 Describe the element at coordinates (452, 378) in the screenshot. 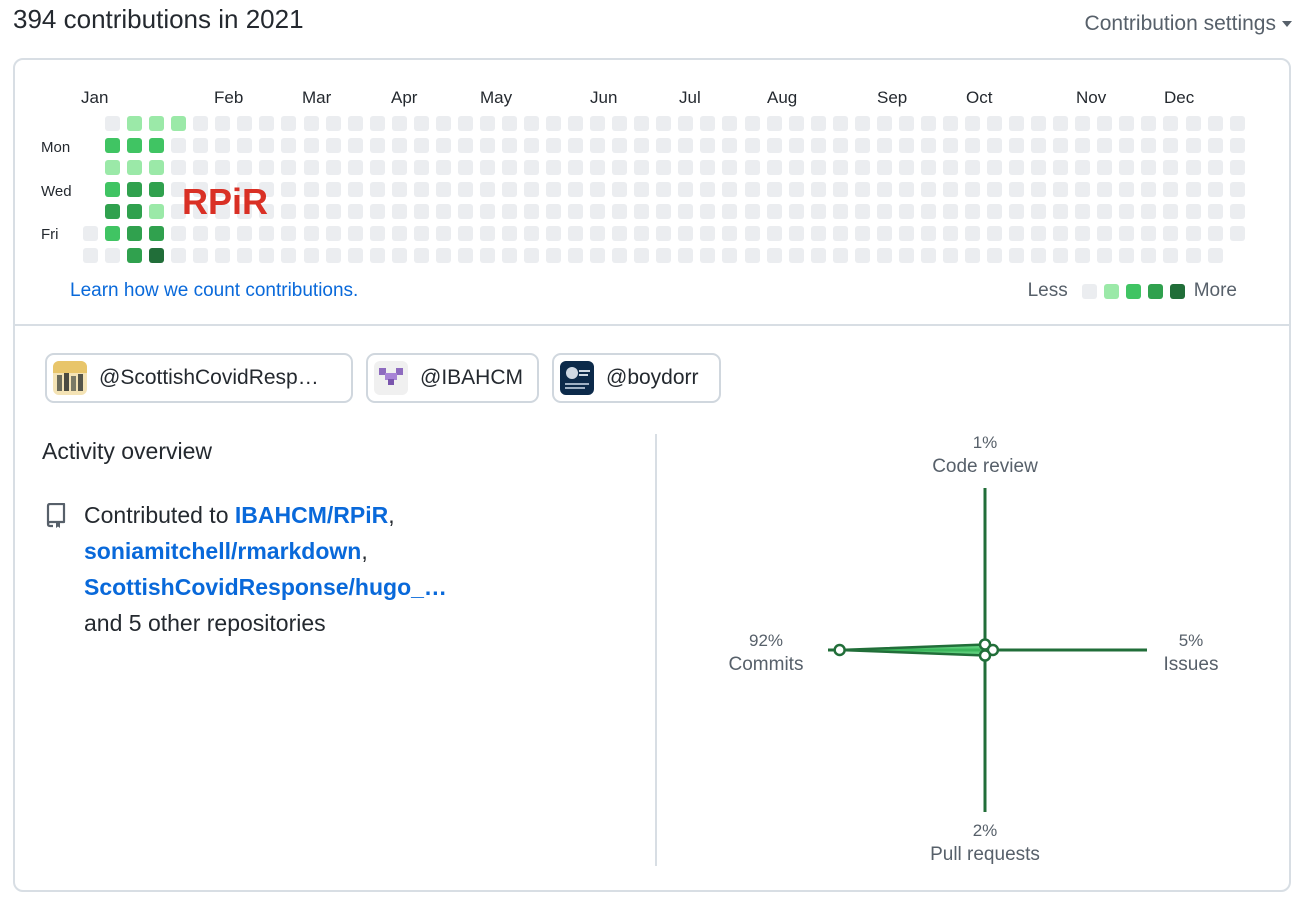

I see `org-button-ibahcm: @IBAHCM` at that location.